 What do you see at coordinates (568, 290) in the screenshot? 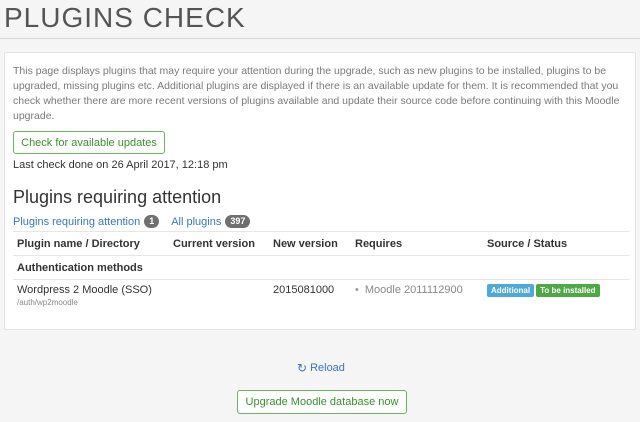
I see `status-badge: To be installed` at bounding box center [568, 290].